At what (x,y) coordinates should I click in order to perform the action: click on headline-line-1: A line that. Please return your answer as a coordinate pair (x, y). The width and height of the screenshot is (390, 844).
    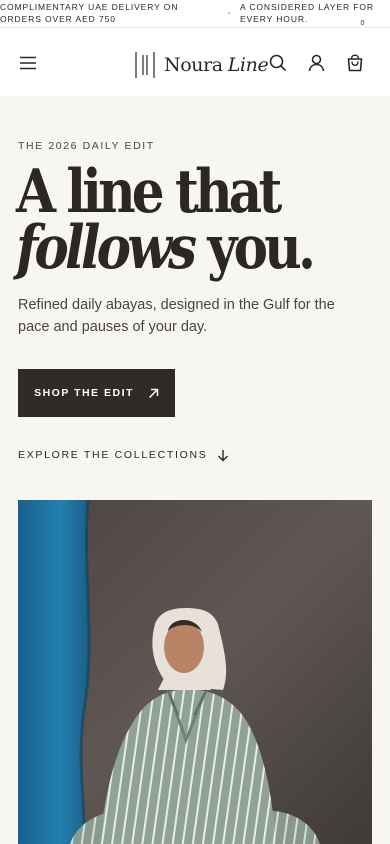
    Looking at the image, I should click on (149, 192).